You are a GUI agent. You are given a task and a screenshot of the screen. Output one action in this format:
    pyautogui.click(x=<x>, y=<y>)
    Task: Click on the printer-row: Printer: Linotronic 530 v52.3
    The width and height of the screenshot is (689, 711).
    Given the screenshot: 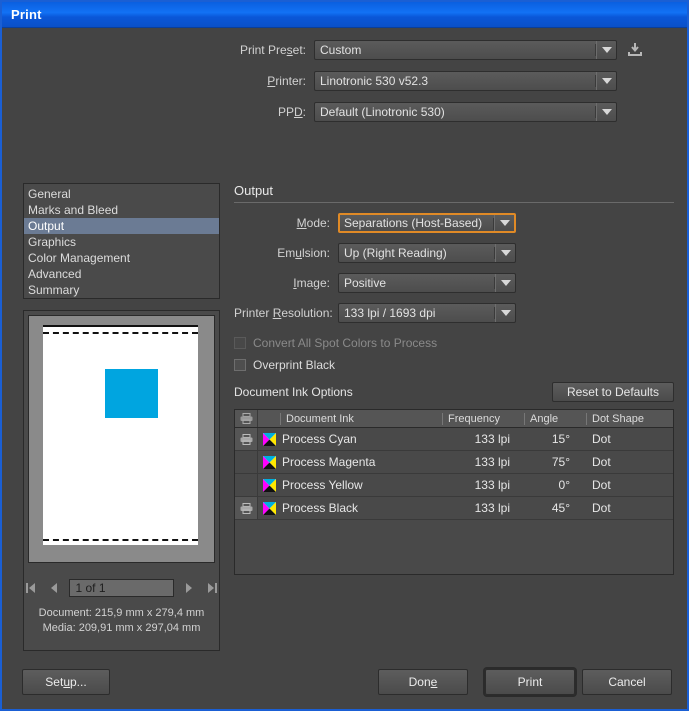 What is the action you would take?
    pyautogui.click(x=345, y=81)
    